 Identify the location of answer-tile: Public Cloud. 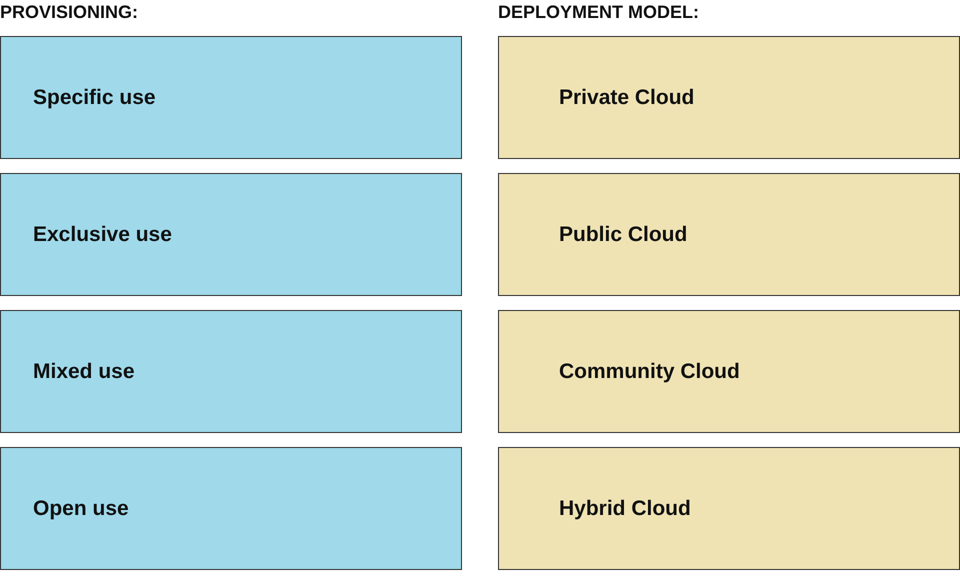
(729, 234).